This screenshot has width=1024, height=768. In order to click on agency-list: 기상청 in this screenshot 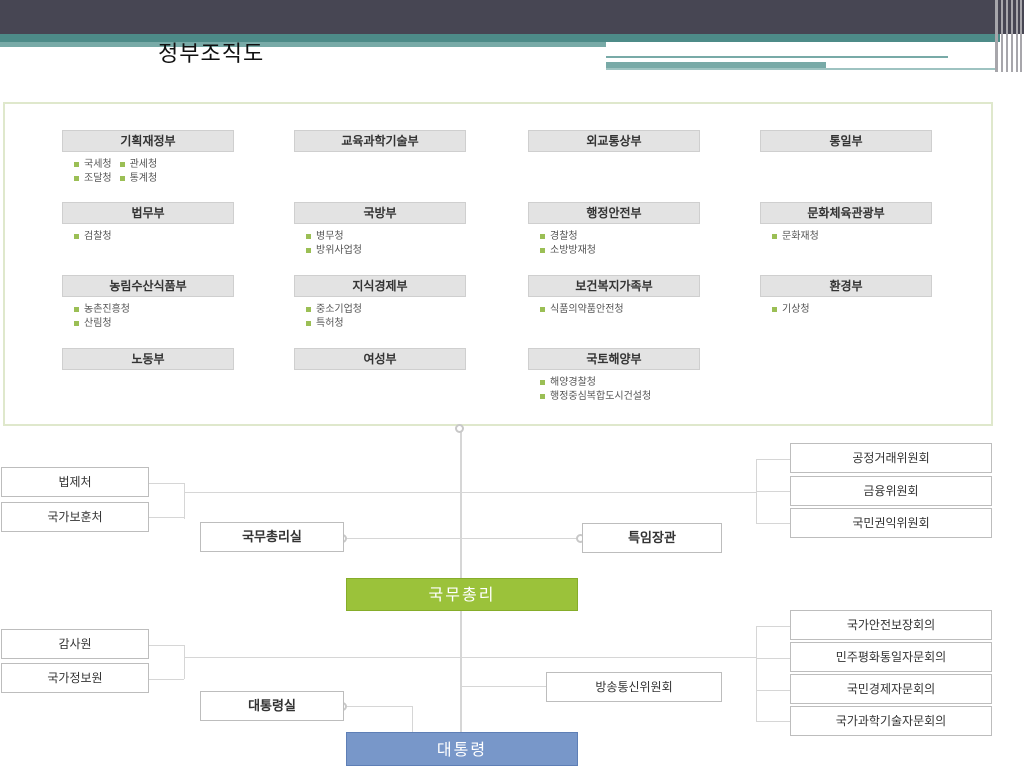, I will do `click(791, 310)`.